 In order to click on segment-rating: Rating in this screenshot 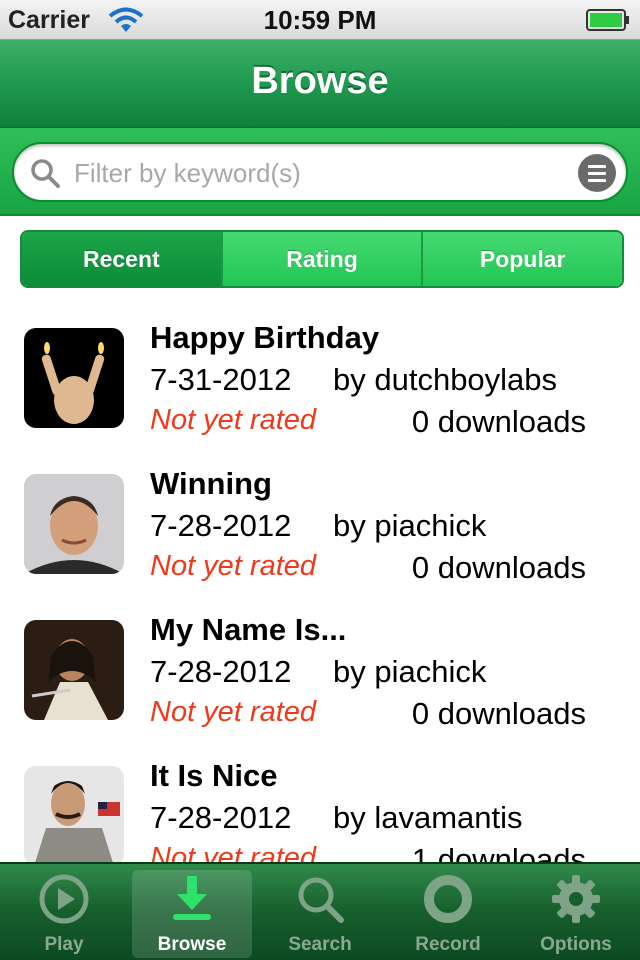, I will do `click(321, 259)`.